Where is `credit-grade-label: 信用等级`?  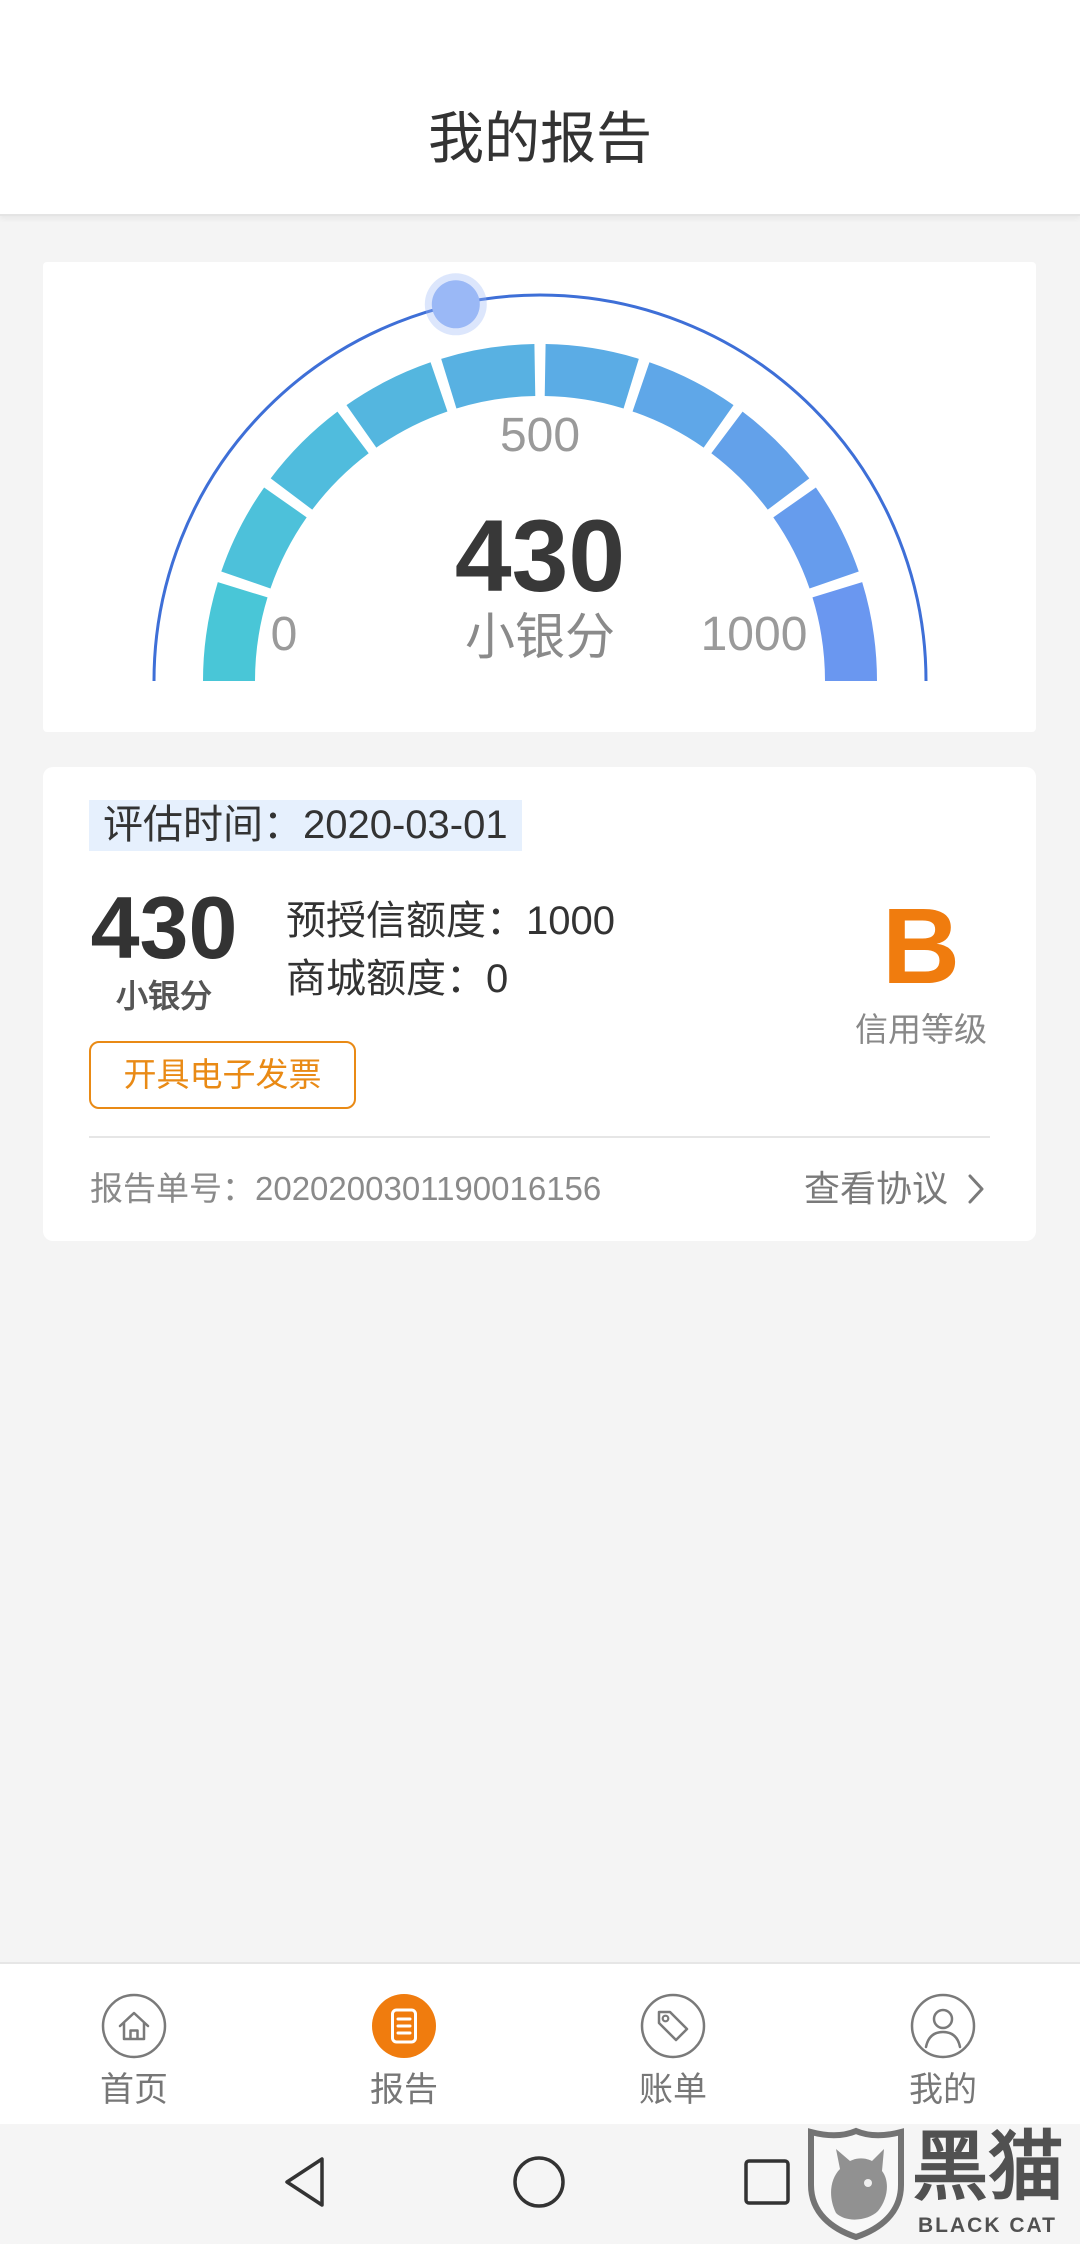 credit-grade-label: 信用等级 is located at coordinates (921, 1029).